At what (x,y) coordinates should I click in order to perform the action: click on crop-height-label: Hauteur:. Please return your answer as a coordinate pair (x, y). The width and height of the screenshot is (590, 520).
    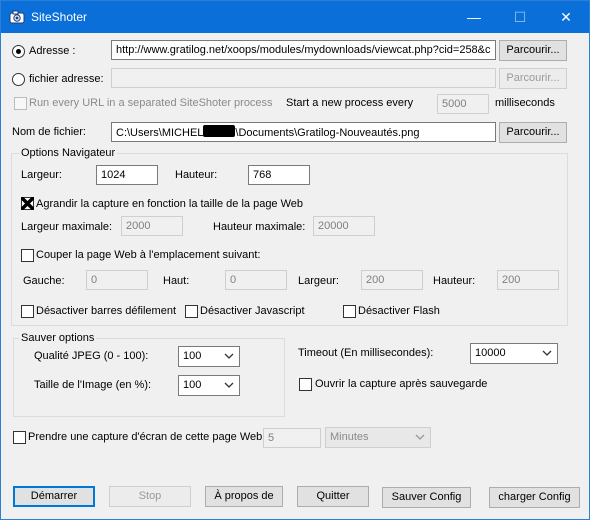
    Looking at the image, I should click on (454, 281).